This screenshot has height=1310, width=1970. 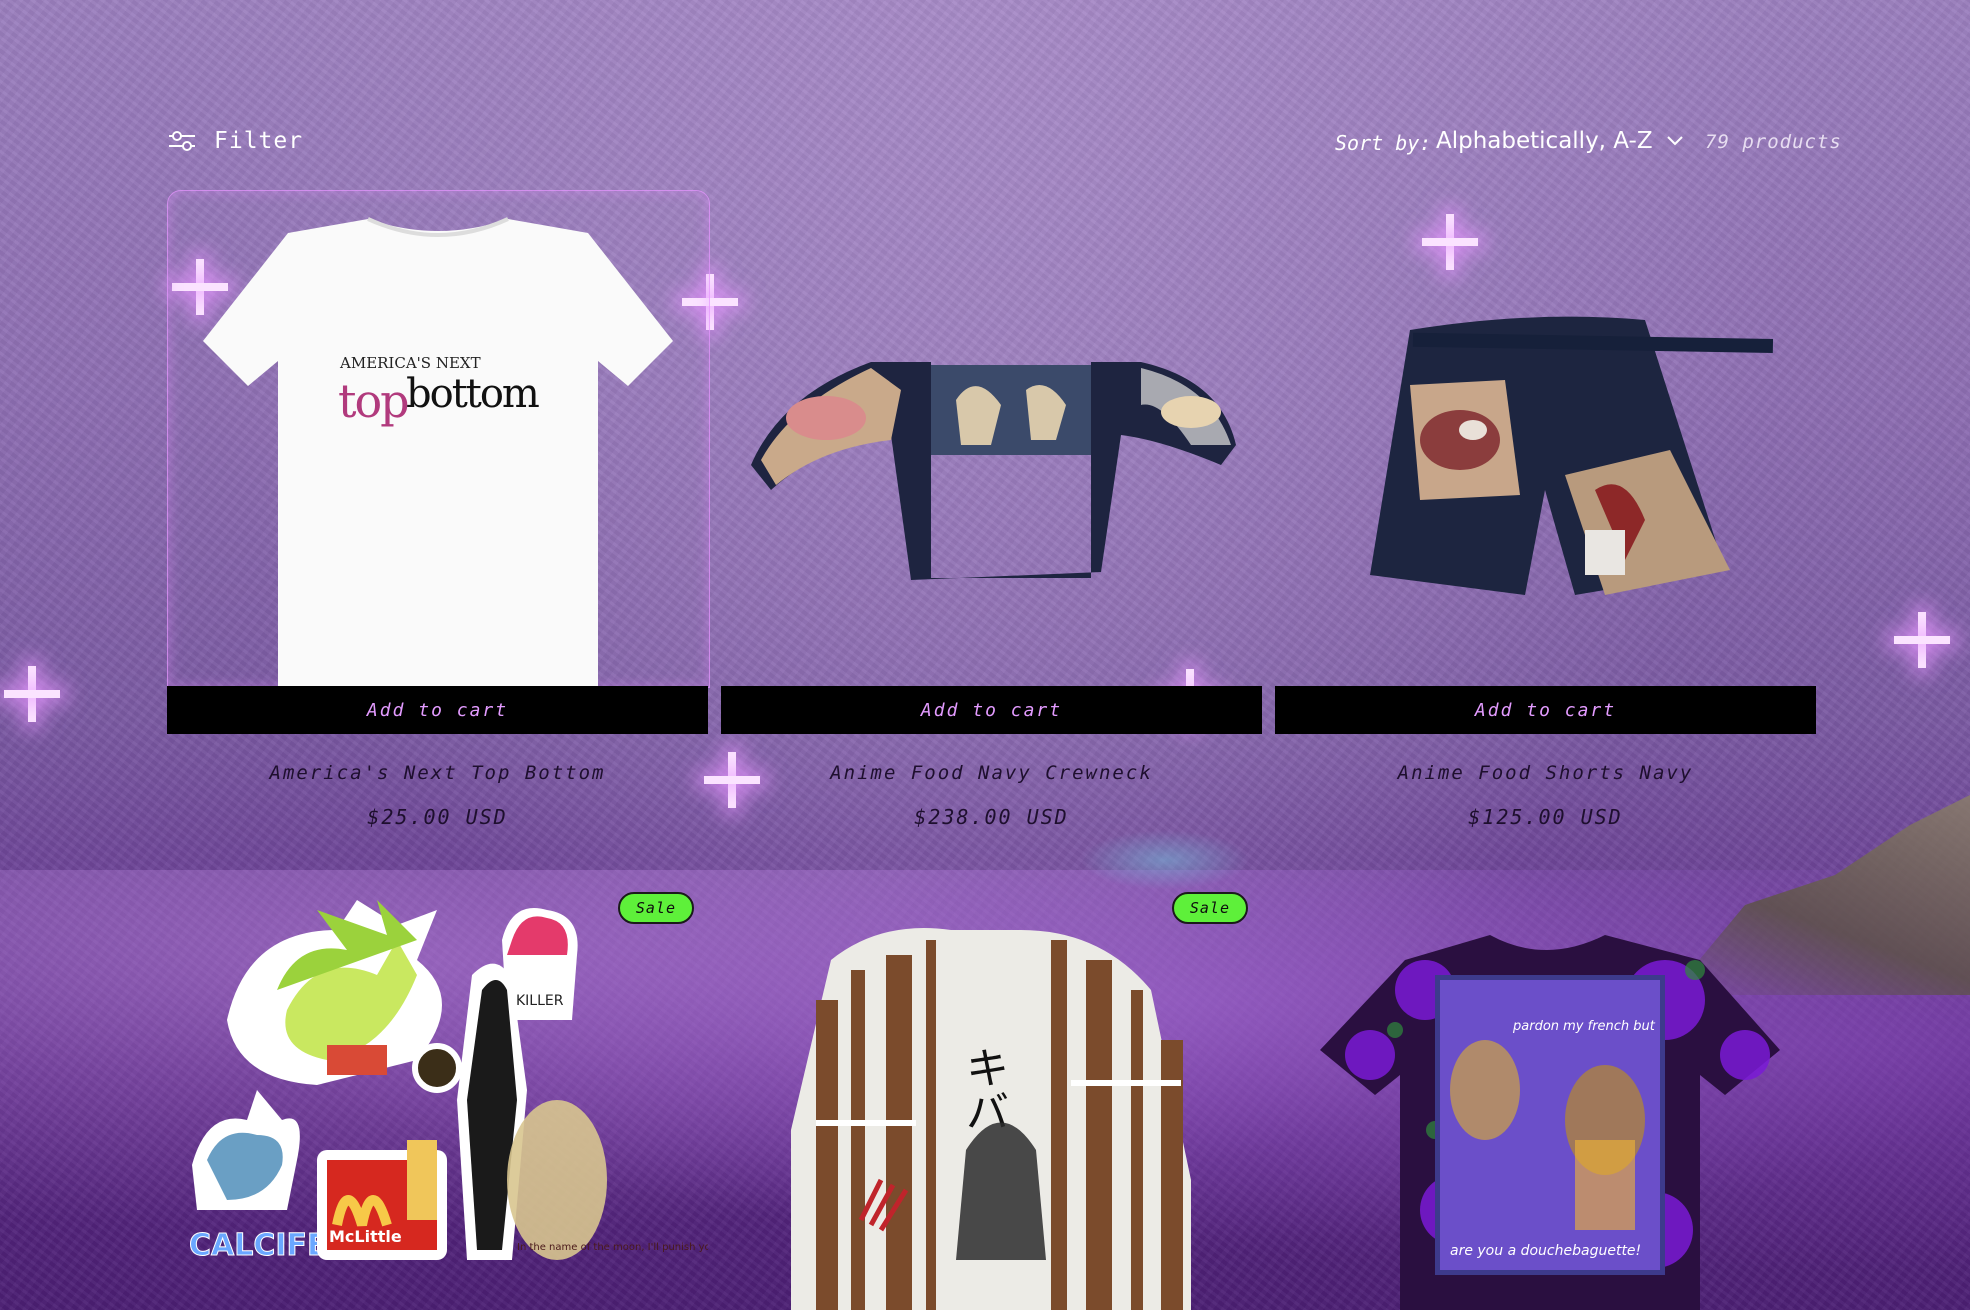 What do you see at coordinates (1584, 1026) in the screenshot?
I see `shirt-text: pardon my french but` at bounding box center [1584, 1026].